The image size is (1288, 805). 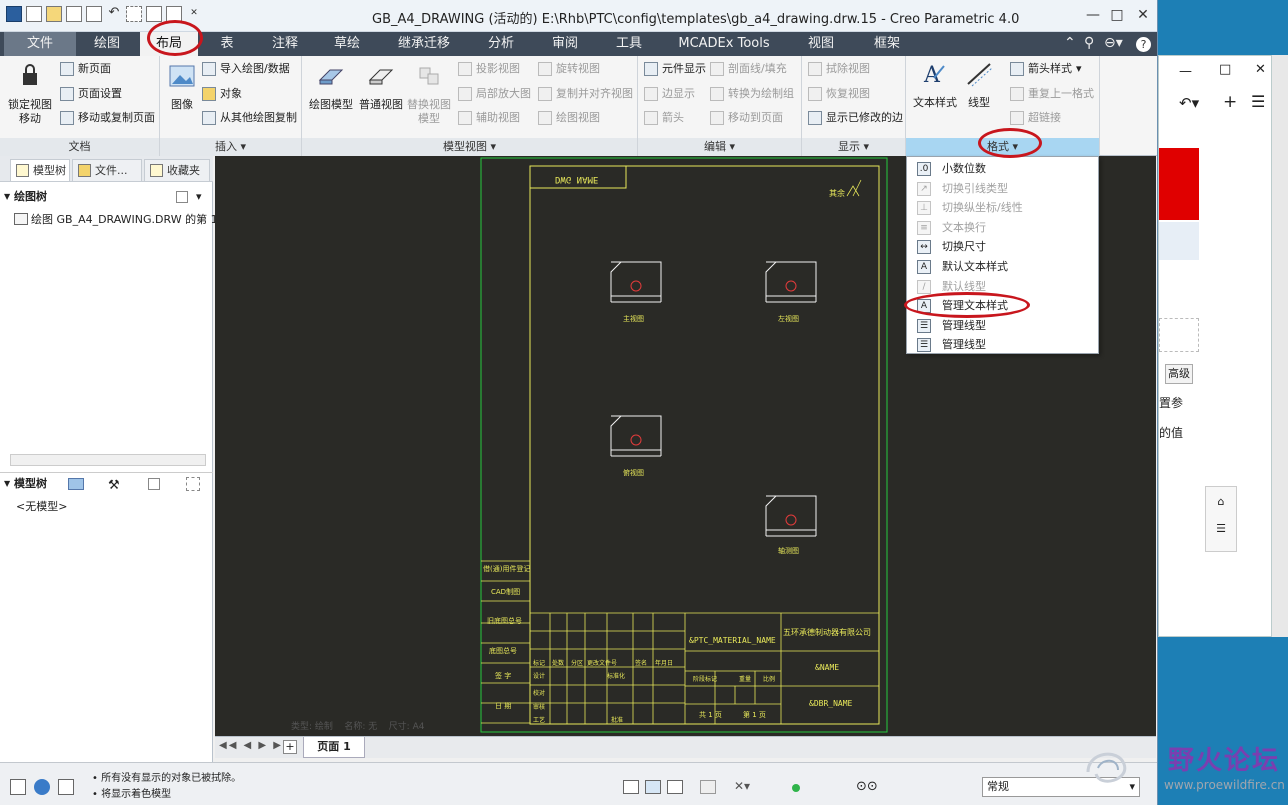 What do you see at coordinates (1002, 169) in the screenshot?
I see `menu-decimal-places: .0 小数位数` at bounding box center [1002, 169].